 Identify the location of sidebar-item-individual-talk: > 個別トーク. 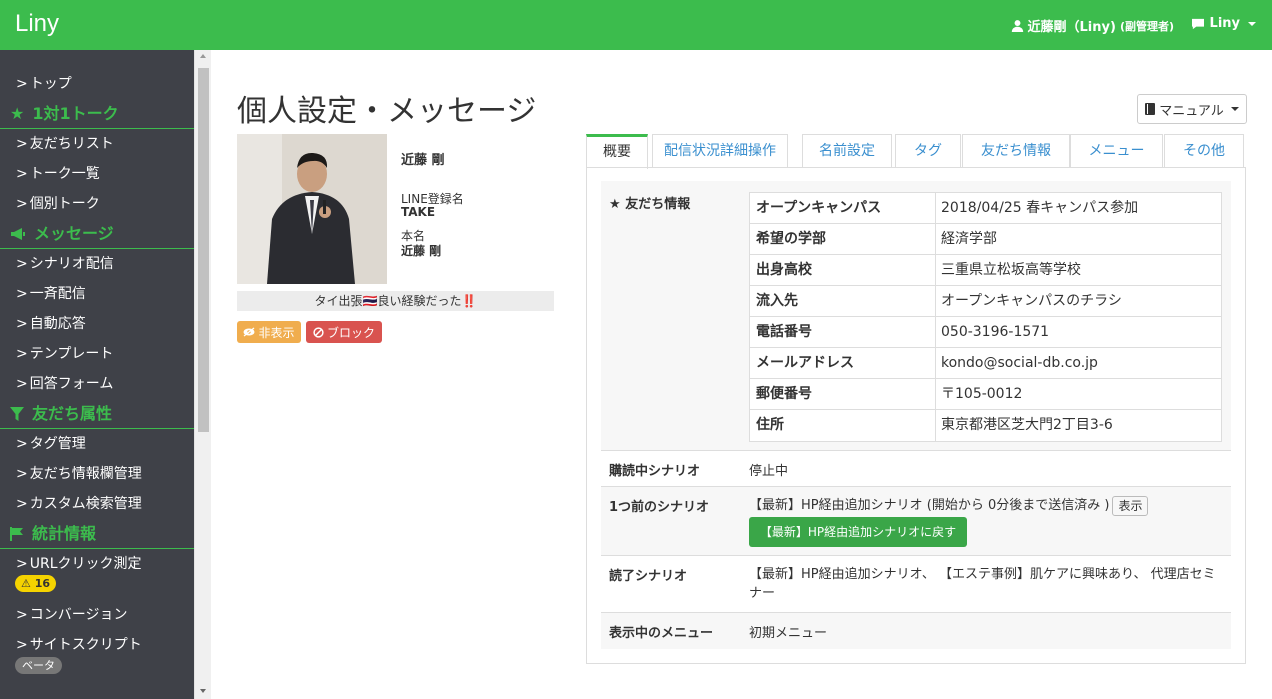
(97, 204).